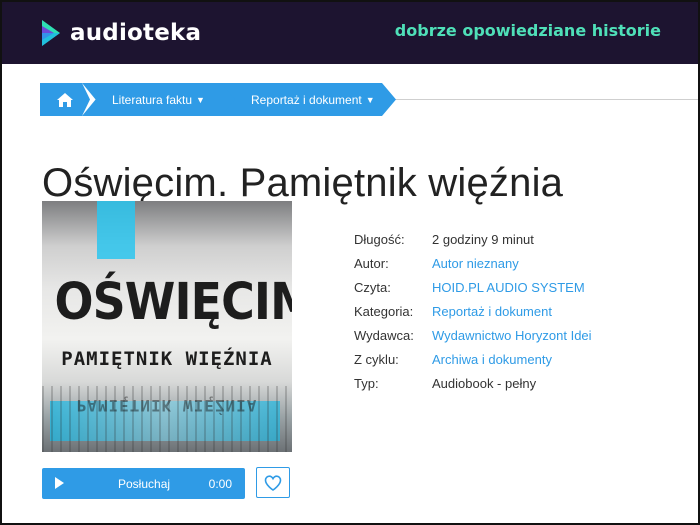 The width and height of the screenshot is (700, 525). What do you see at coordinates (350, 33) in the screenshot?
I see `site-header: audioteka dobrze opowiedziane historie` at bounding box center [350, 33].